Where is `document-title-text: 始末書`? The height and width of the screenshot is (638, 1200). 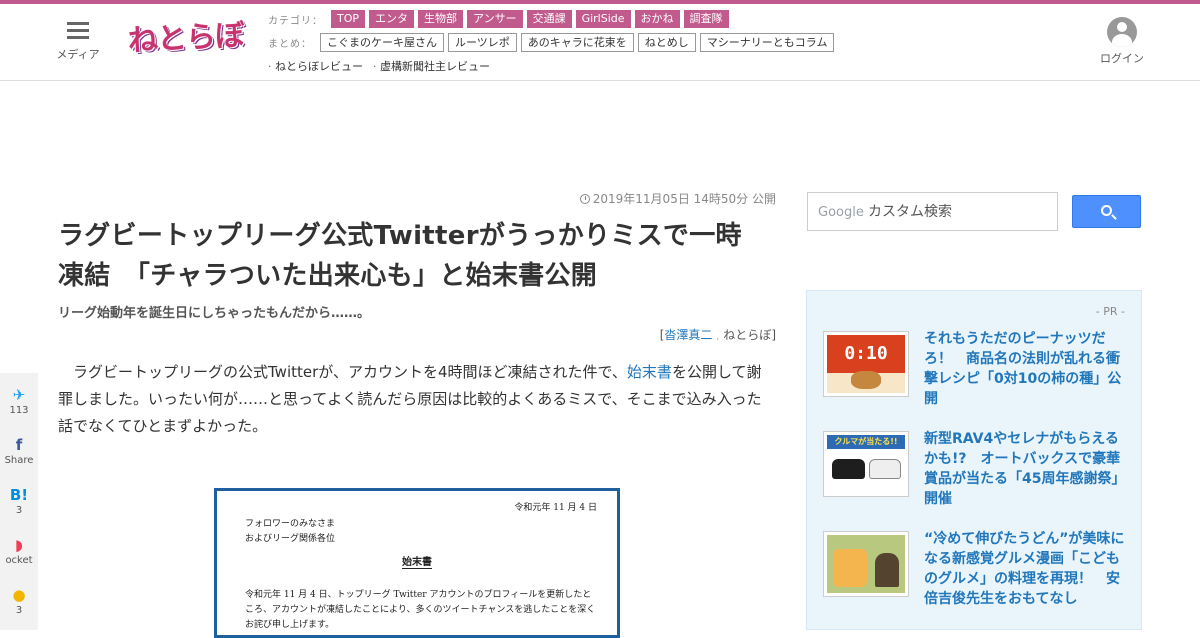
document-title-text: 始末書 is located at coordinates (417, 563).